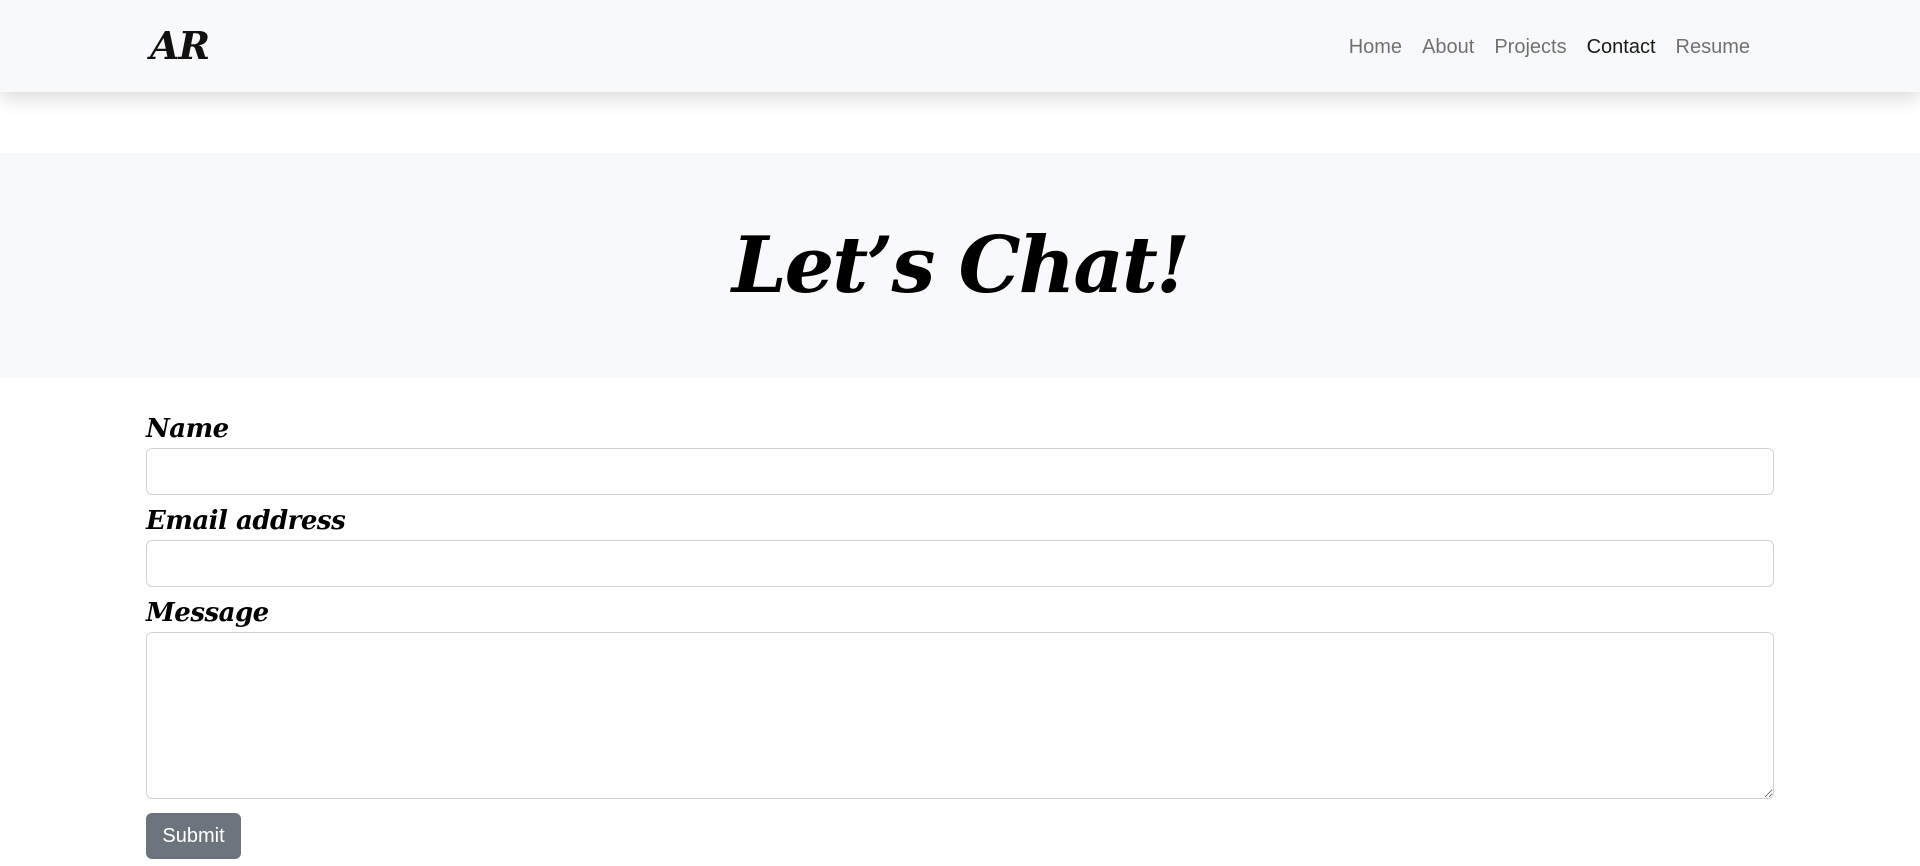  Describe the element at coordinates (960, 46) in the screenshot. I see `navbar: AR Home About Projects Contact Resume` at that location.